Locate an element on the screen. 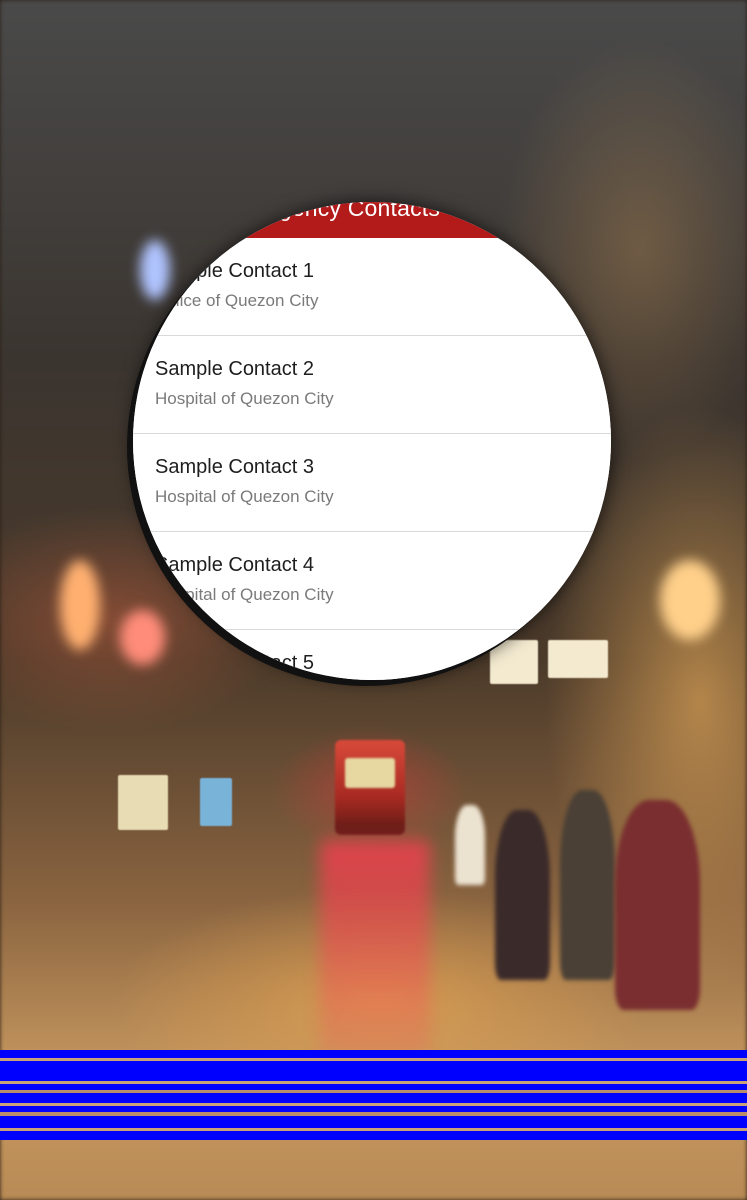 The image size is (747, 1200). list-item: Sample Contact 4 Hospital of Quezon City is located at coordinates (372, 581).